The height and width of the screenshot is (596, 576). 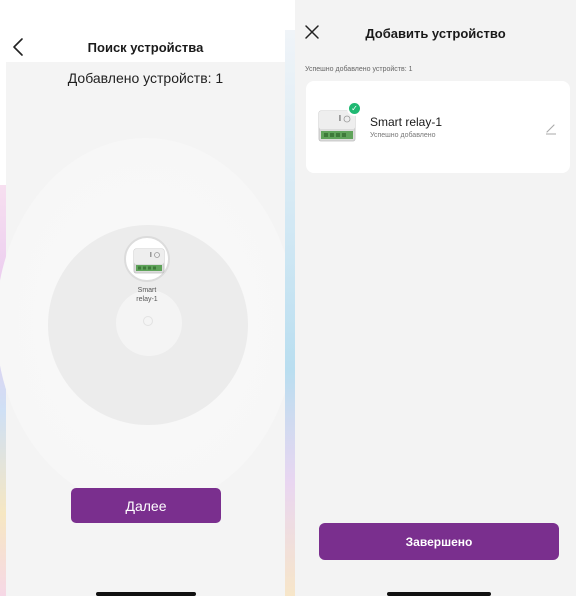 I want to click on success-count-text: Успешно добавлено устройств: 1, so click(x=359, y=69).